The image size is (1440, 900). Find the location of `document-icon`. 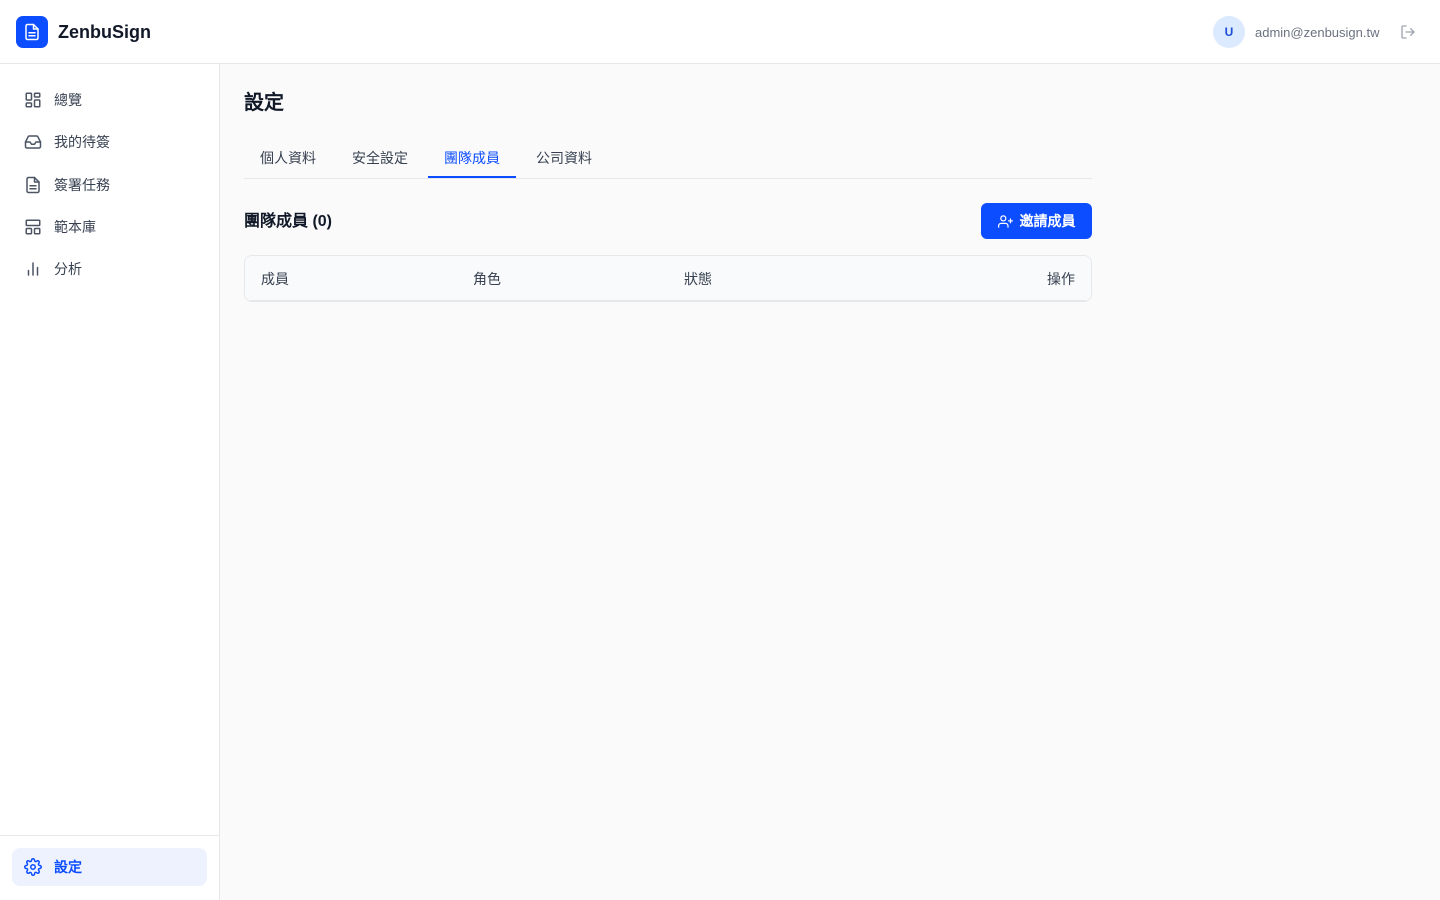

document-icon is located at coordinates (32, 32).